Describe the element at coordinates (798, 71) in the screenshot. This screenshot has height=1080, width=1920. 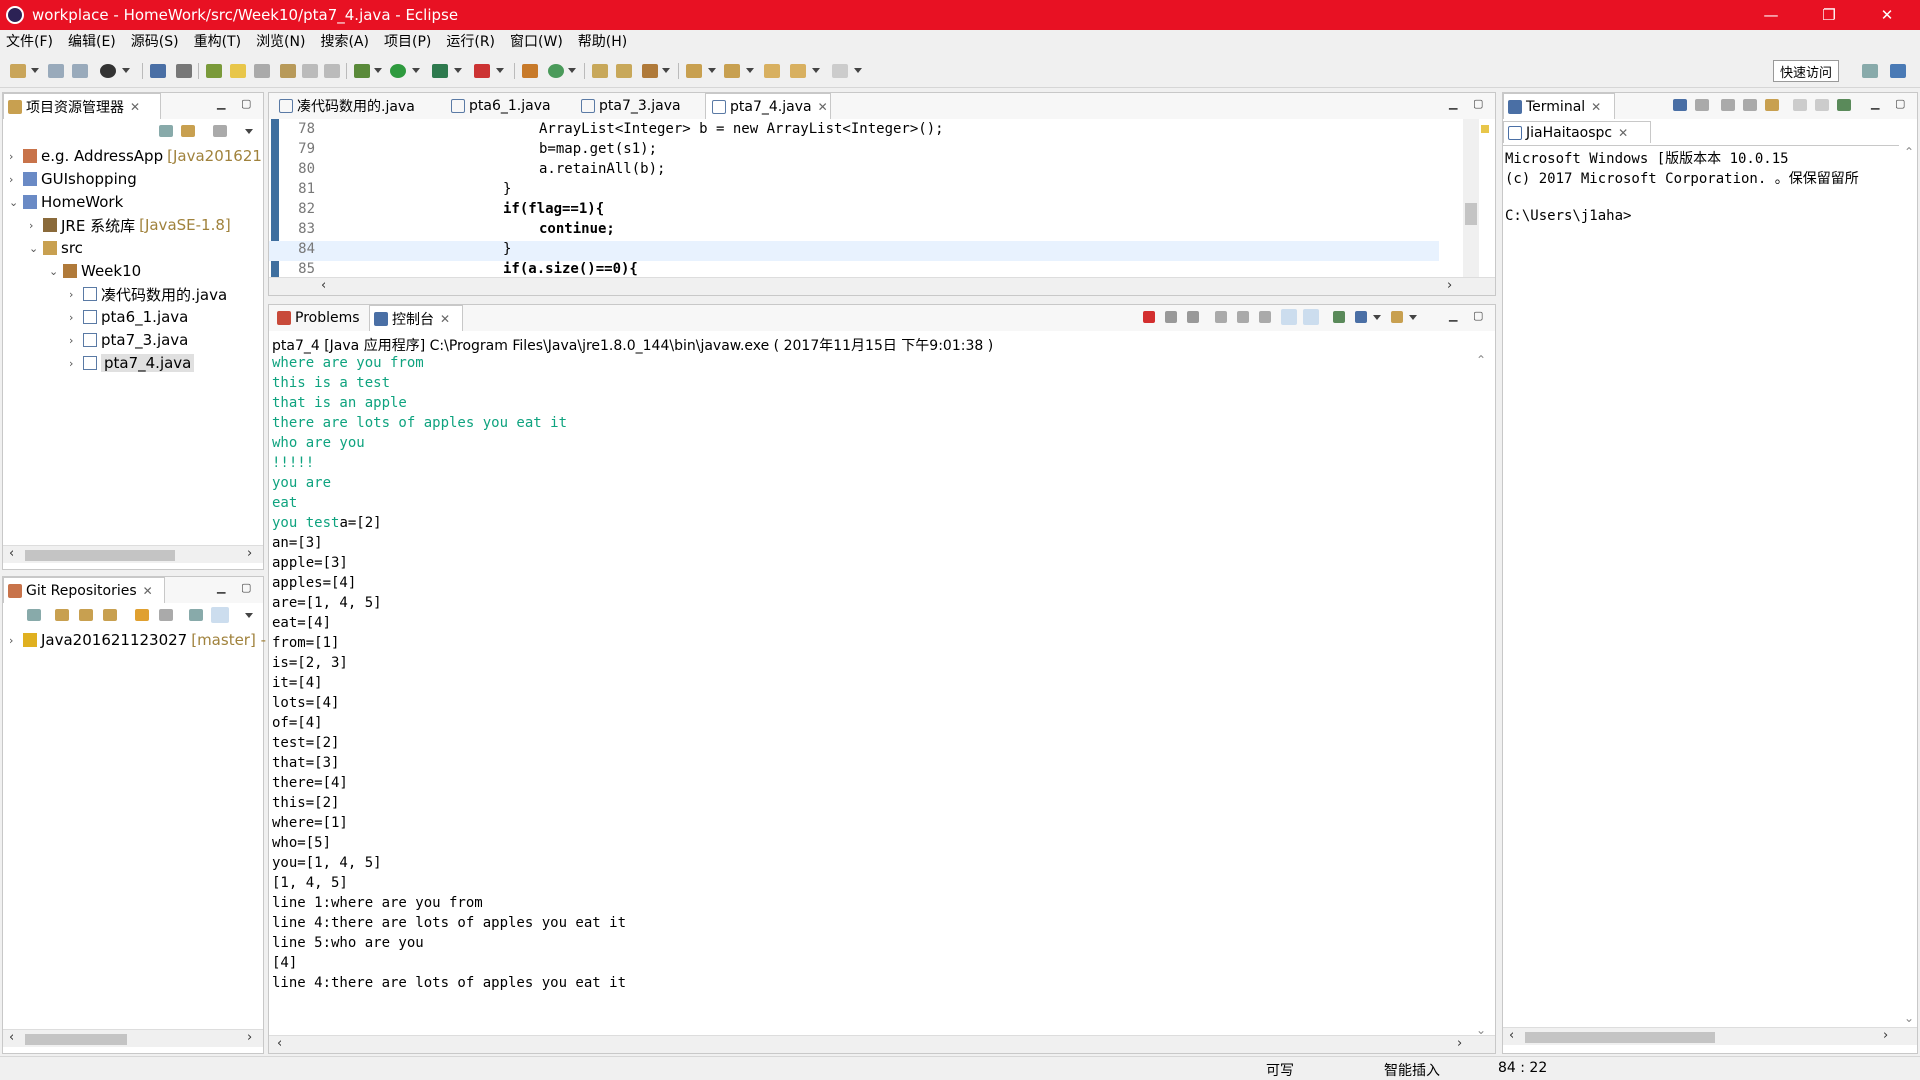
I see `back-icon` at that location.